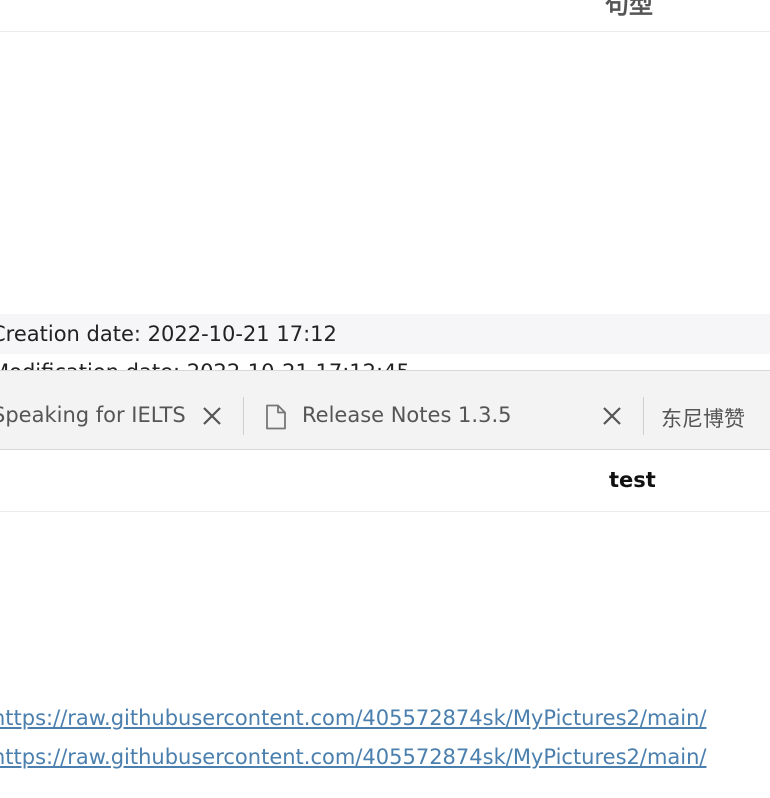  I want to click on modification-date-row: Modification date: 2022-10-21 17:12:45, so click(385, 362).